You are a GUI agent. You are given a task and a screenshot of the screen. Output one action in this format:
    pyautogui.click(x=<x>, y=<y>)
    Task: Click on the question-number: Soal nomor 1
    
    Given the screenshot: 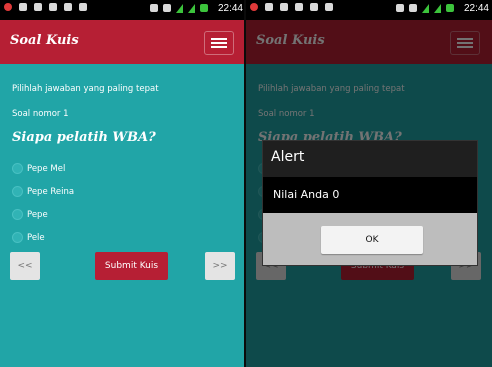 What is the action you would take?
    pyautogui.click(x=40, y=114)
    